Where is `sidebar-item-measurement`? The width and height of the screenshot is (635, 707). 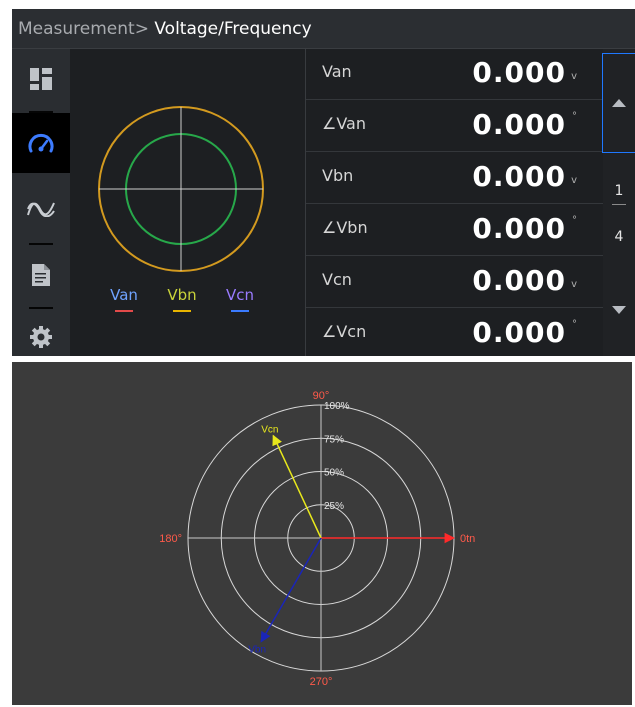 sidebar-item-measurement is located at coordinates (41, 143).